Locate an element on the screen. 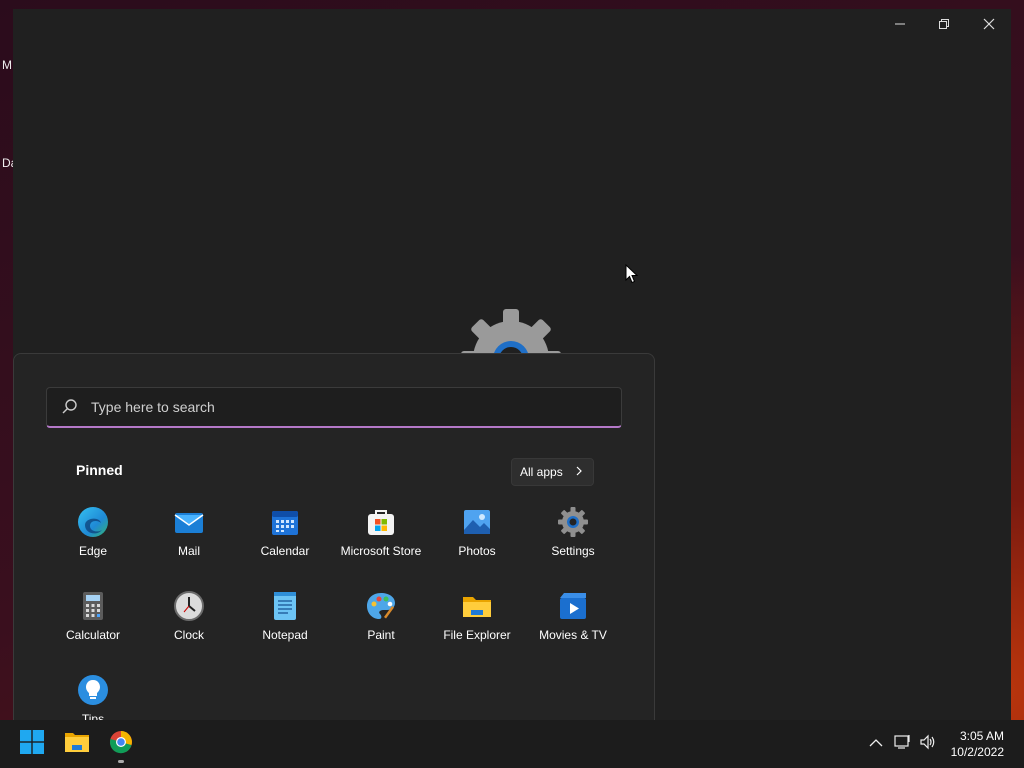 Image resolution: width=1024 pixels, height=768 pixels. volume-button is located at coordinates (928, 744).